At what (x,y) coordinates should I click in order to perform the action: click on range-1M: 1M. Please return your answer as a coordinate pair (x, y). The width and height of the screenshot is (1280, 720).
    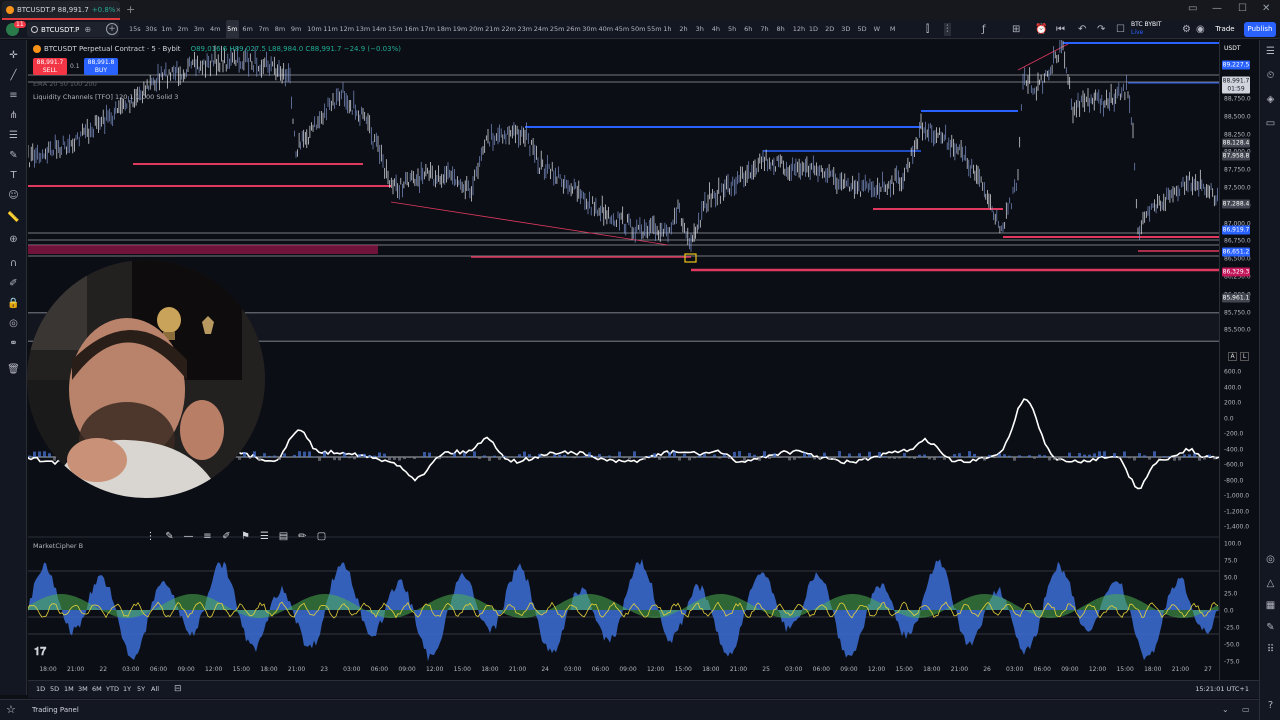
    Looking at the image, I should click on (69, 689).